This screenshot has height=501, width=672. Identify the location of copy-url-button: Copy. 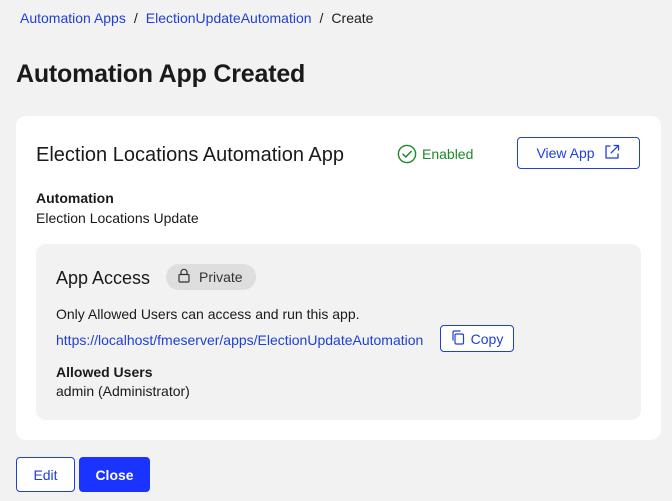
(477, 338).